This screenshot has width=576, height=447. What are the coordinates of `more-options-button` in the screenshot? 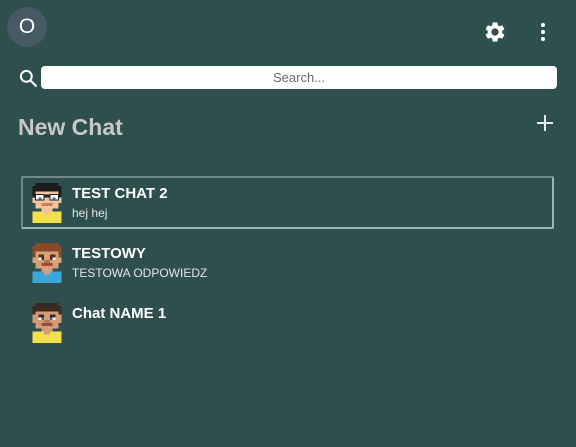 It's located at (543, 32).